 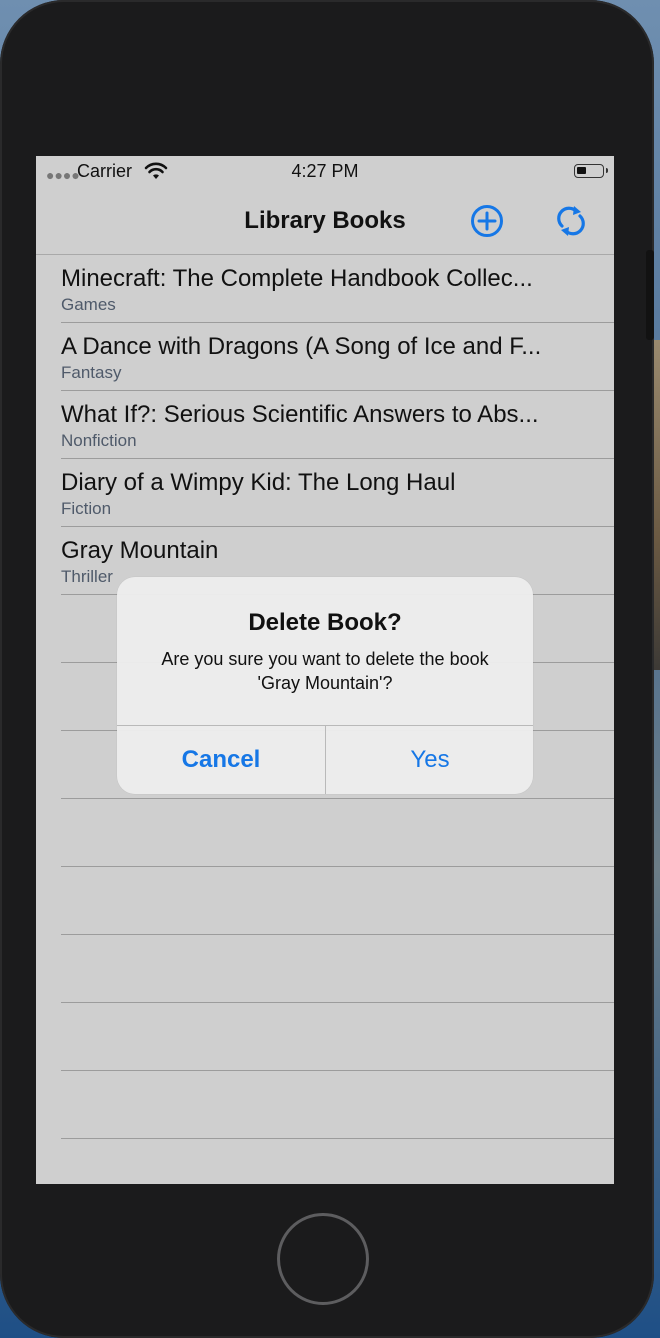 I want to click on home-button, so click(x=323, y=1259).